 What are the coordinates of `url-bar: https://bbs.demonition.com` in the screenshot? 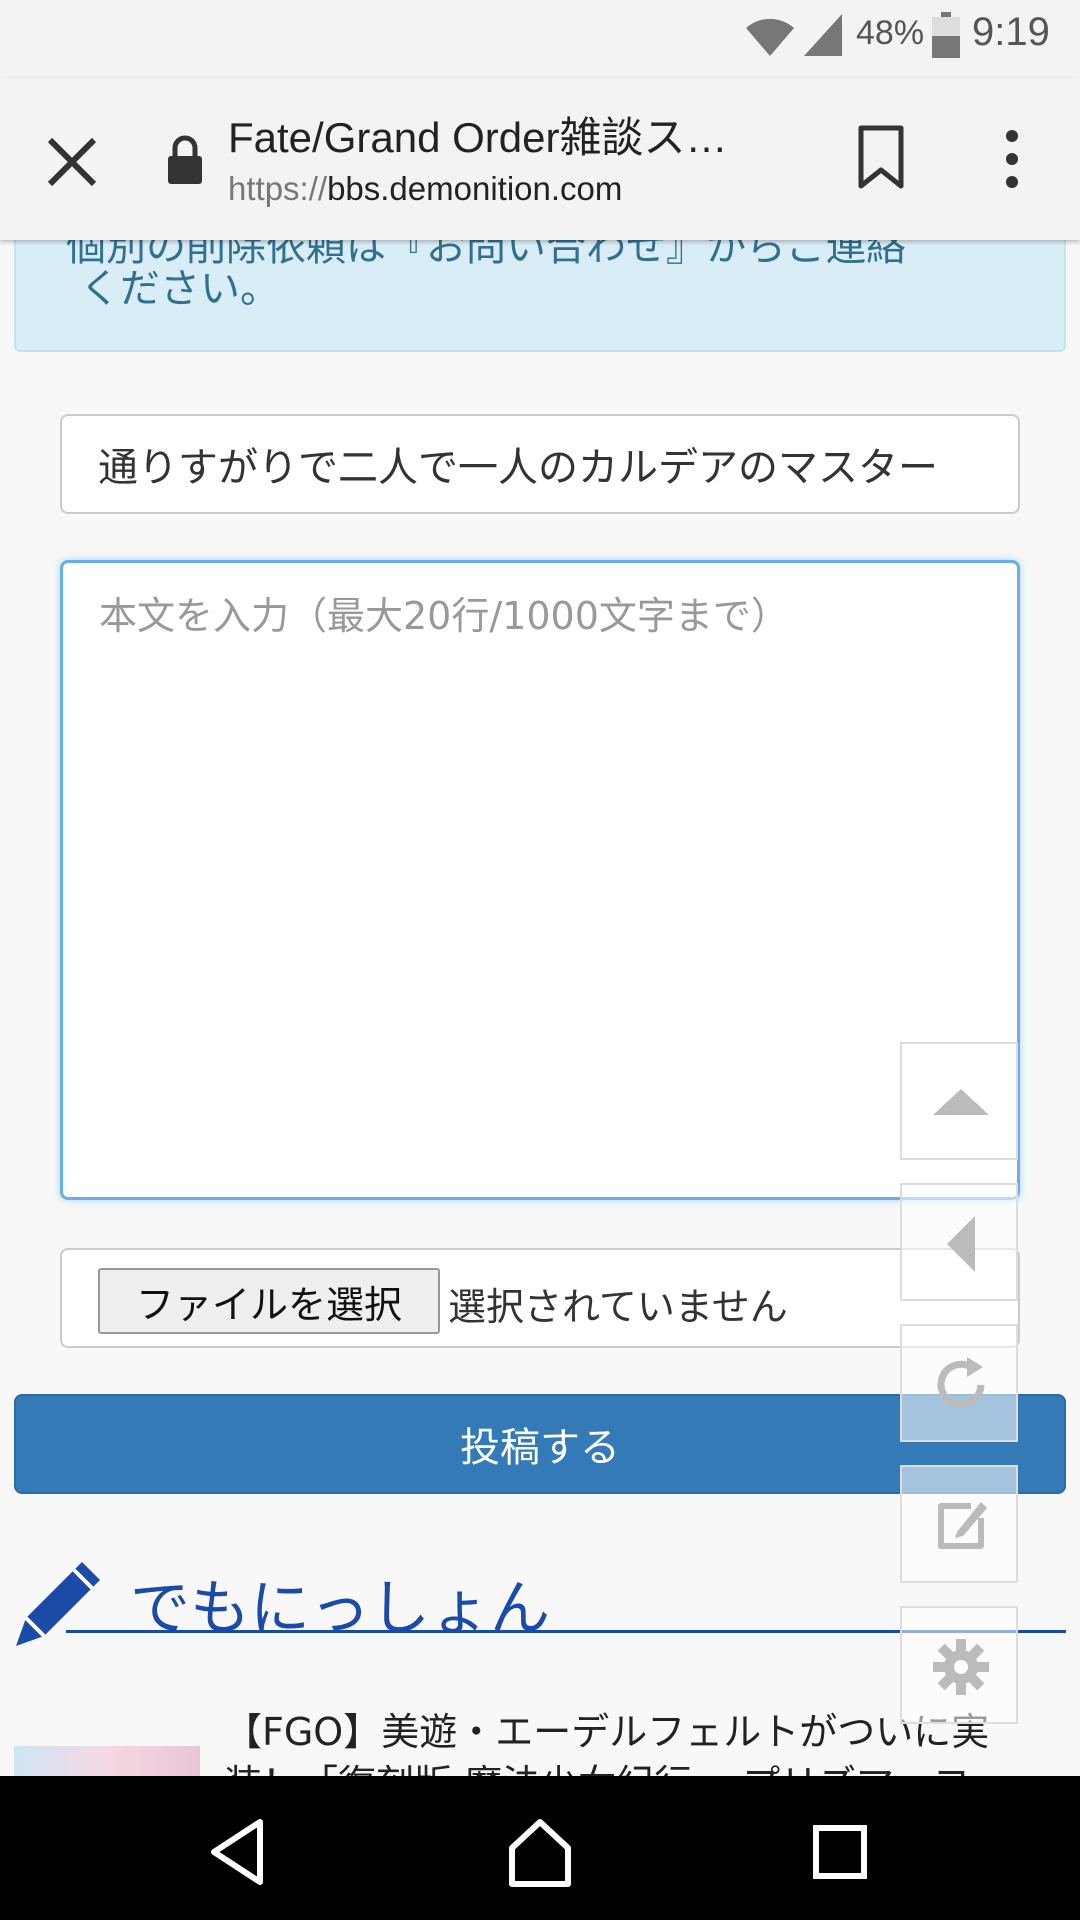 It's located at (425, 189).